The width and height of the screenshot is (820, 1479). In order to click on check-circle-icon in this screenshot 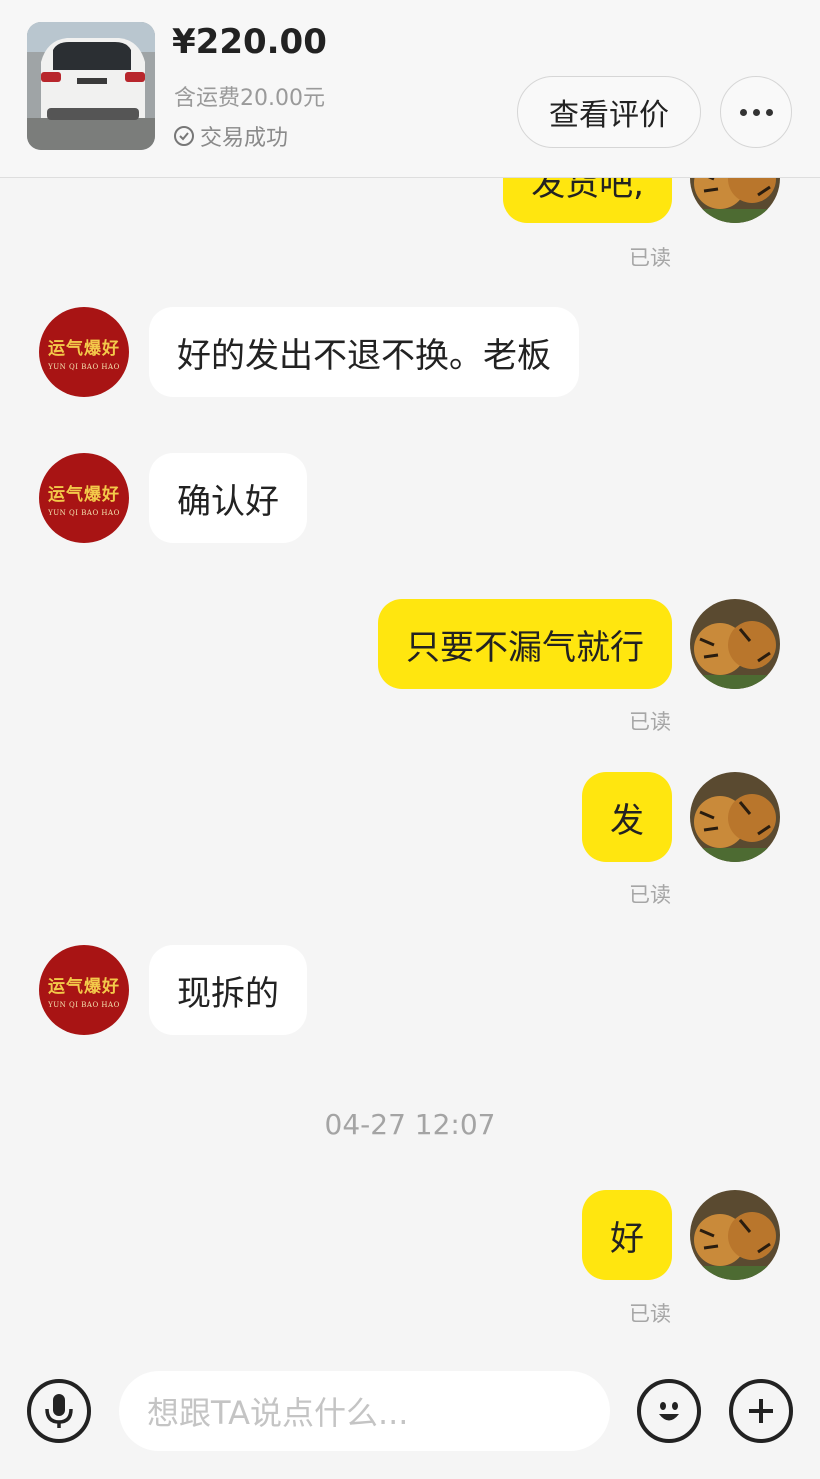, I will do `click(184, 136)`.